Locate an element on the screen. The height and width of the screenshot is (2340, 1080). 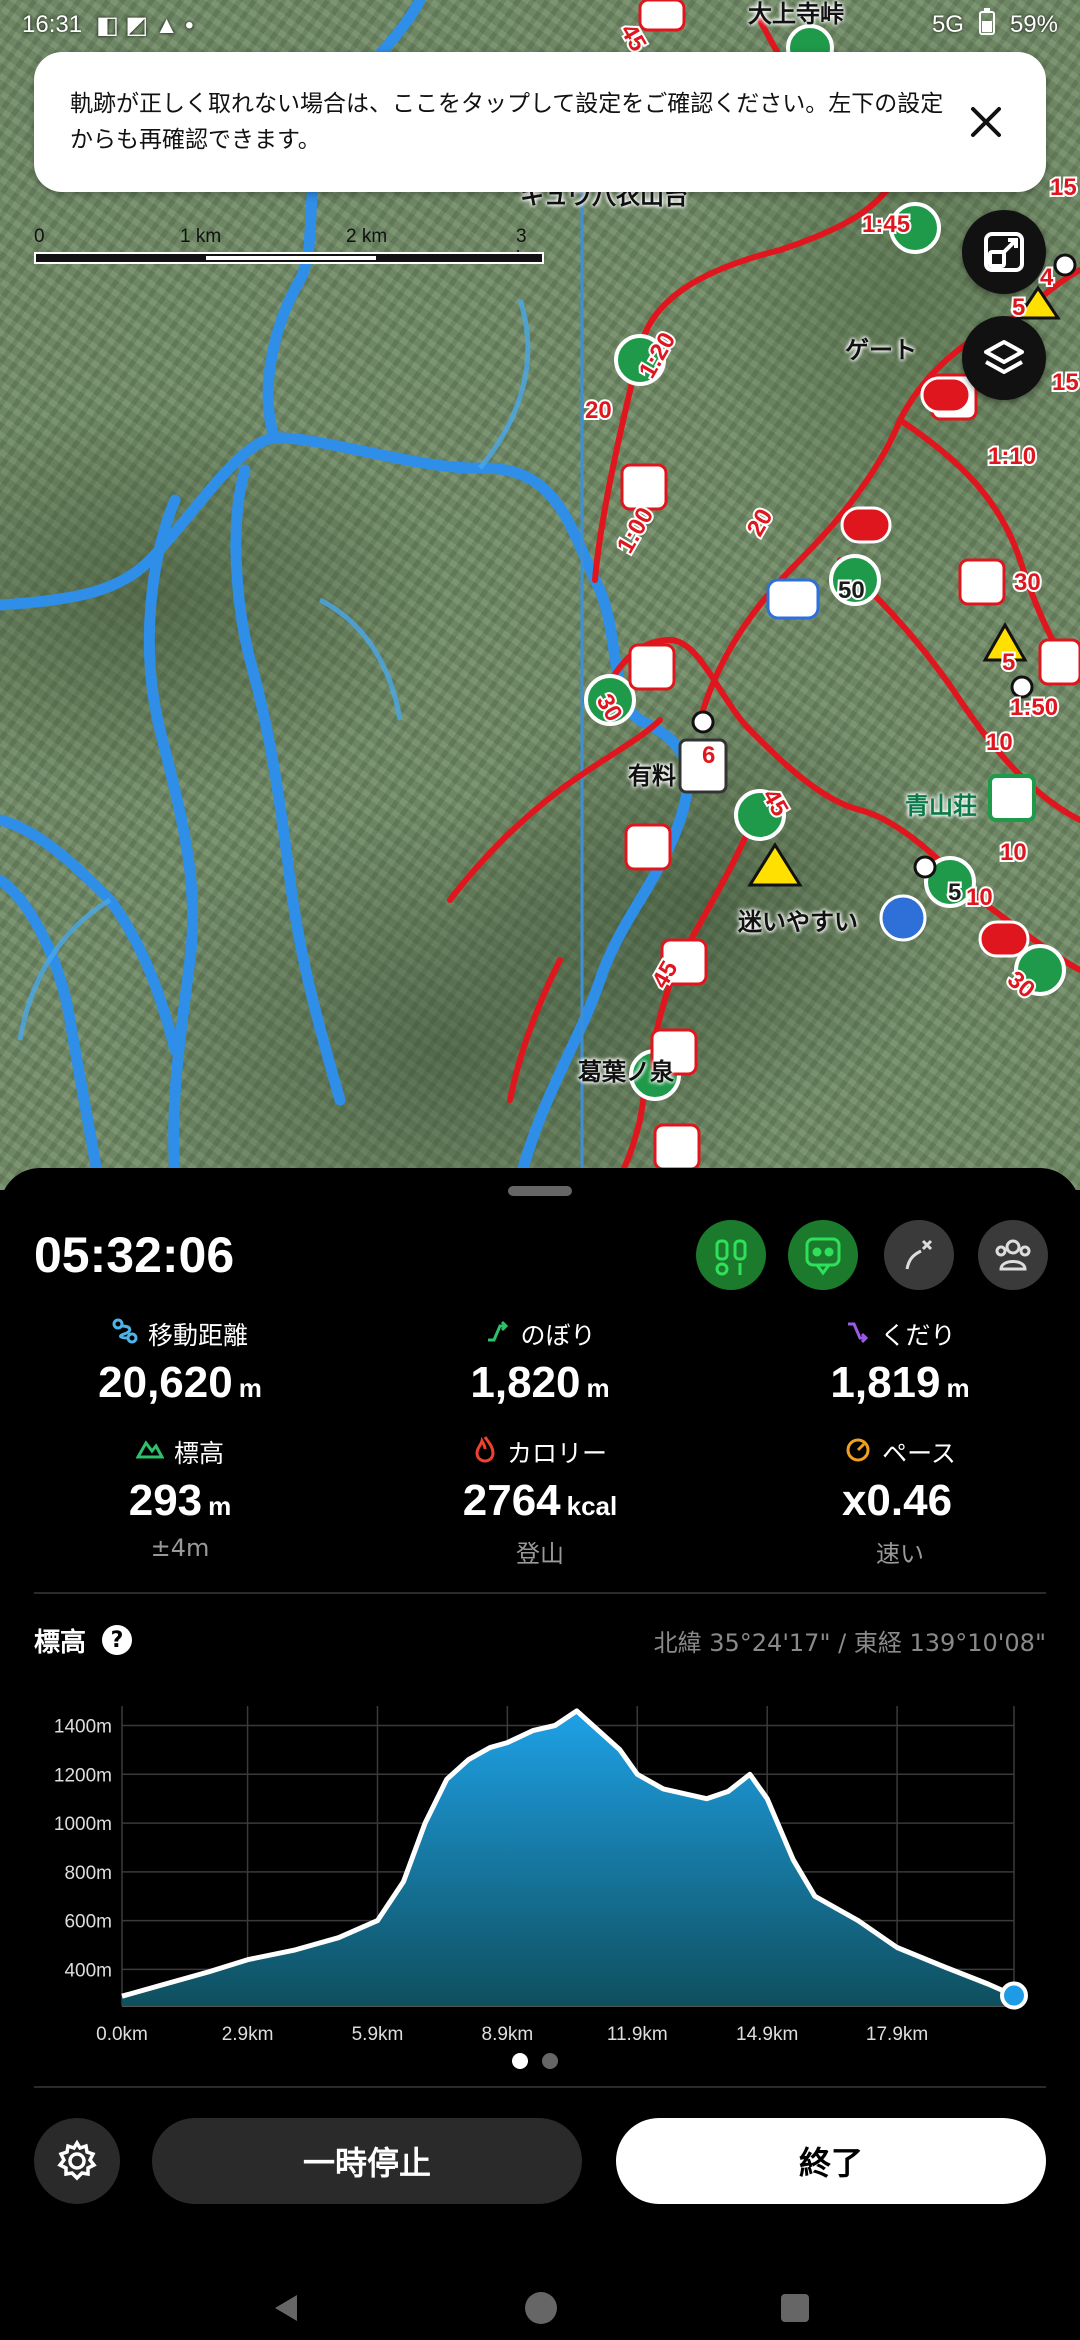
stat-label: のぼり is located at coordinates (558, 1335).